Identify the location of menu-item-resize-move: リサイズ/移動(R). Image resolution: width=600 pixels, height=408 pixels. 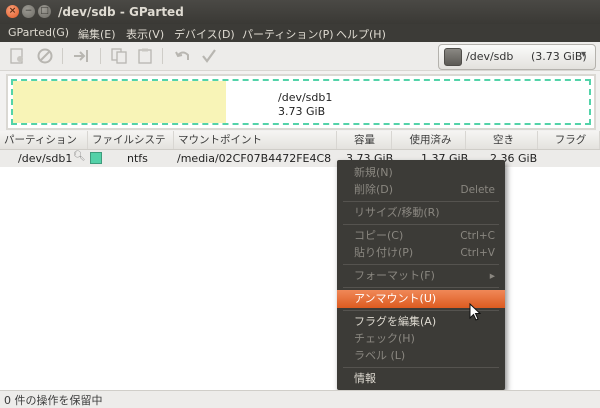
(421, 213).